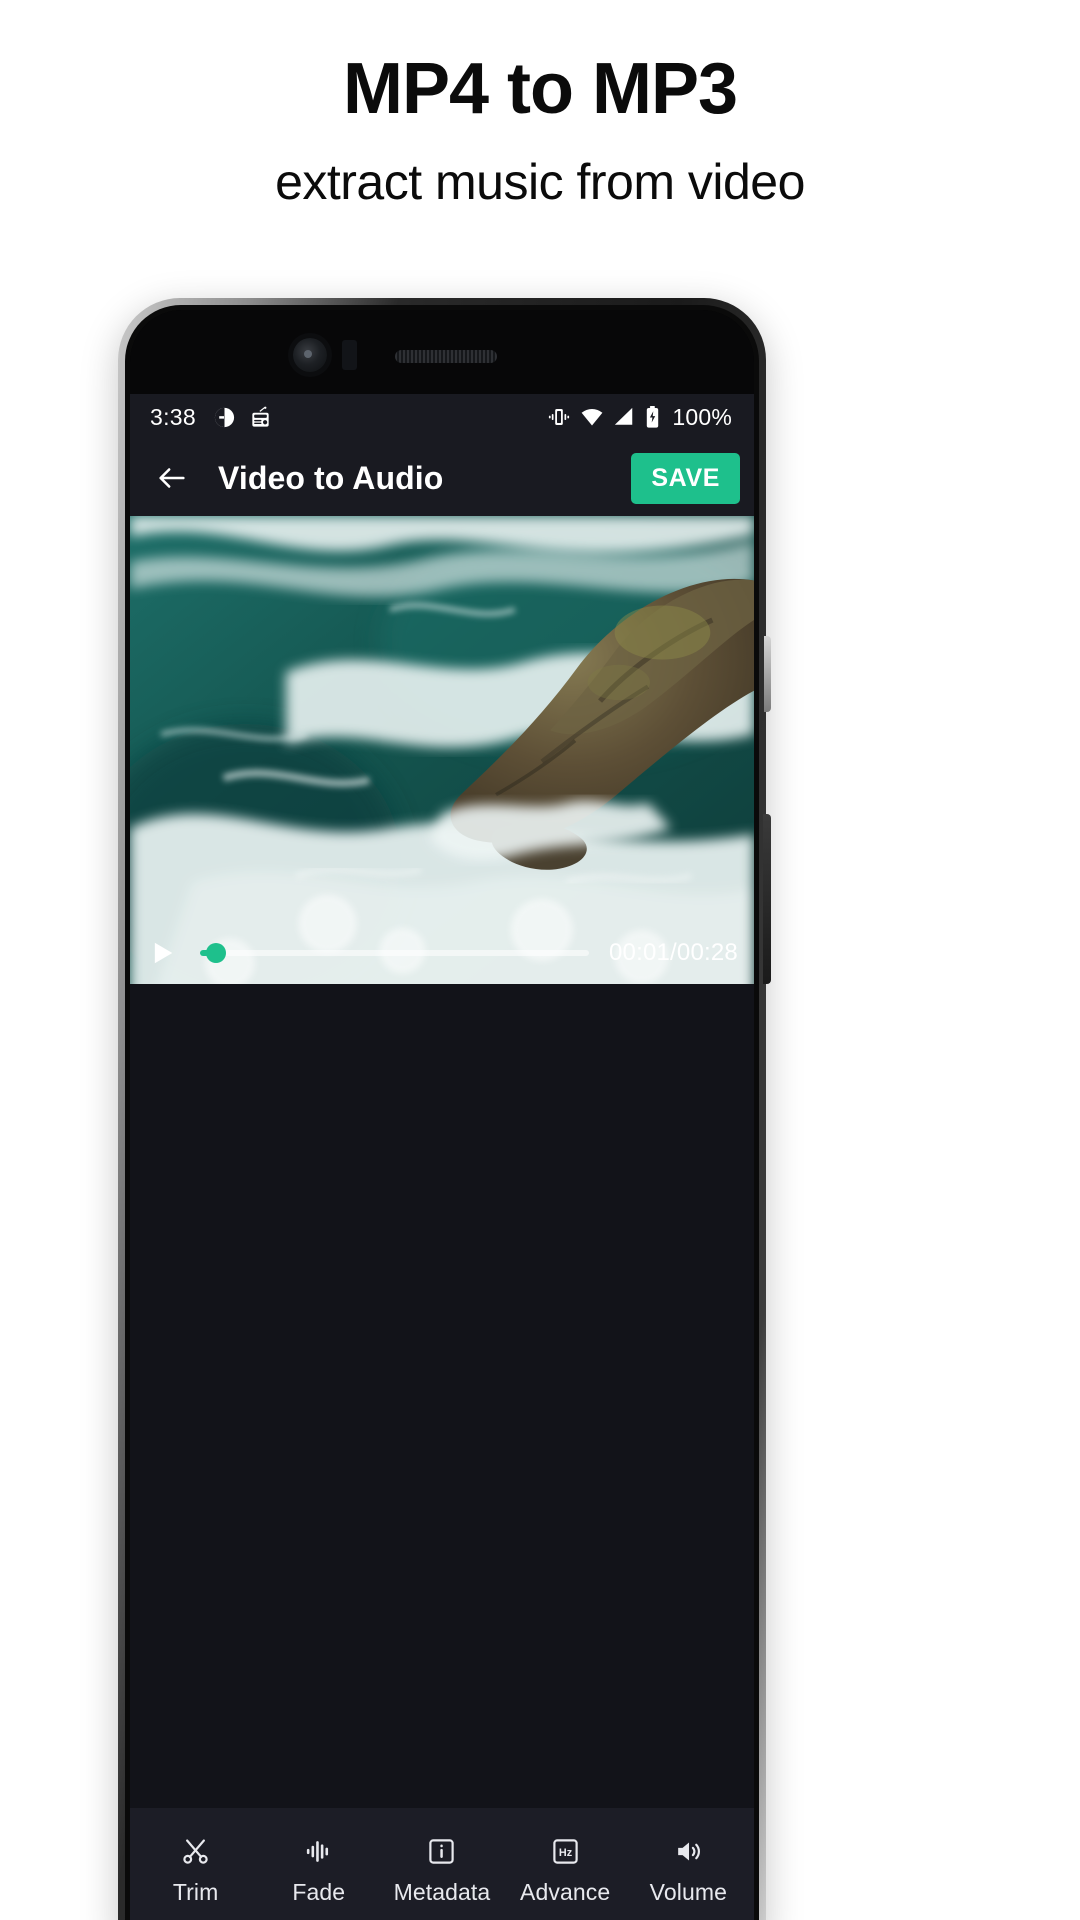 This screenshot has width=1080, height=1920. What do you see at coordinates (441, 1851) in the screenshot?
I see `info-box-icon` at bounding box center [441, 1851].